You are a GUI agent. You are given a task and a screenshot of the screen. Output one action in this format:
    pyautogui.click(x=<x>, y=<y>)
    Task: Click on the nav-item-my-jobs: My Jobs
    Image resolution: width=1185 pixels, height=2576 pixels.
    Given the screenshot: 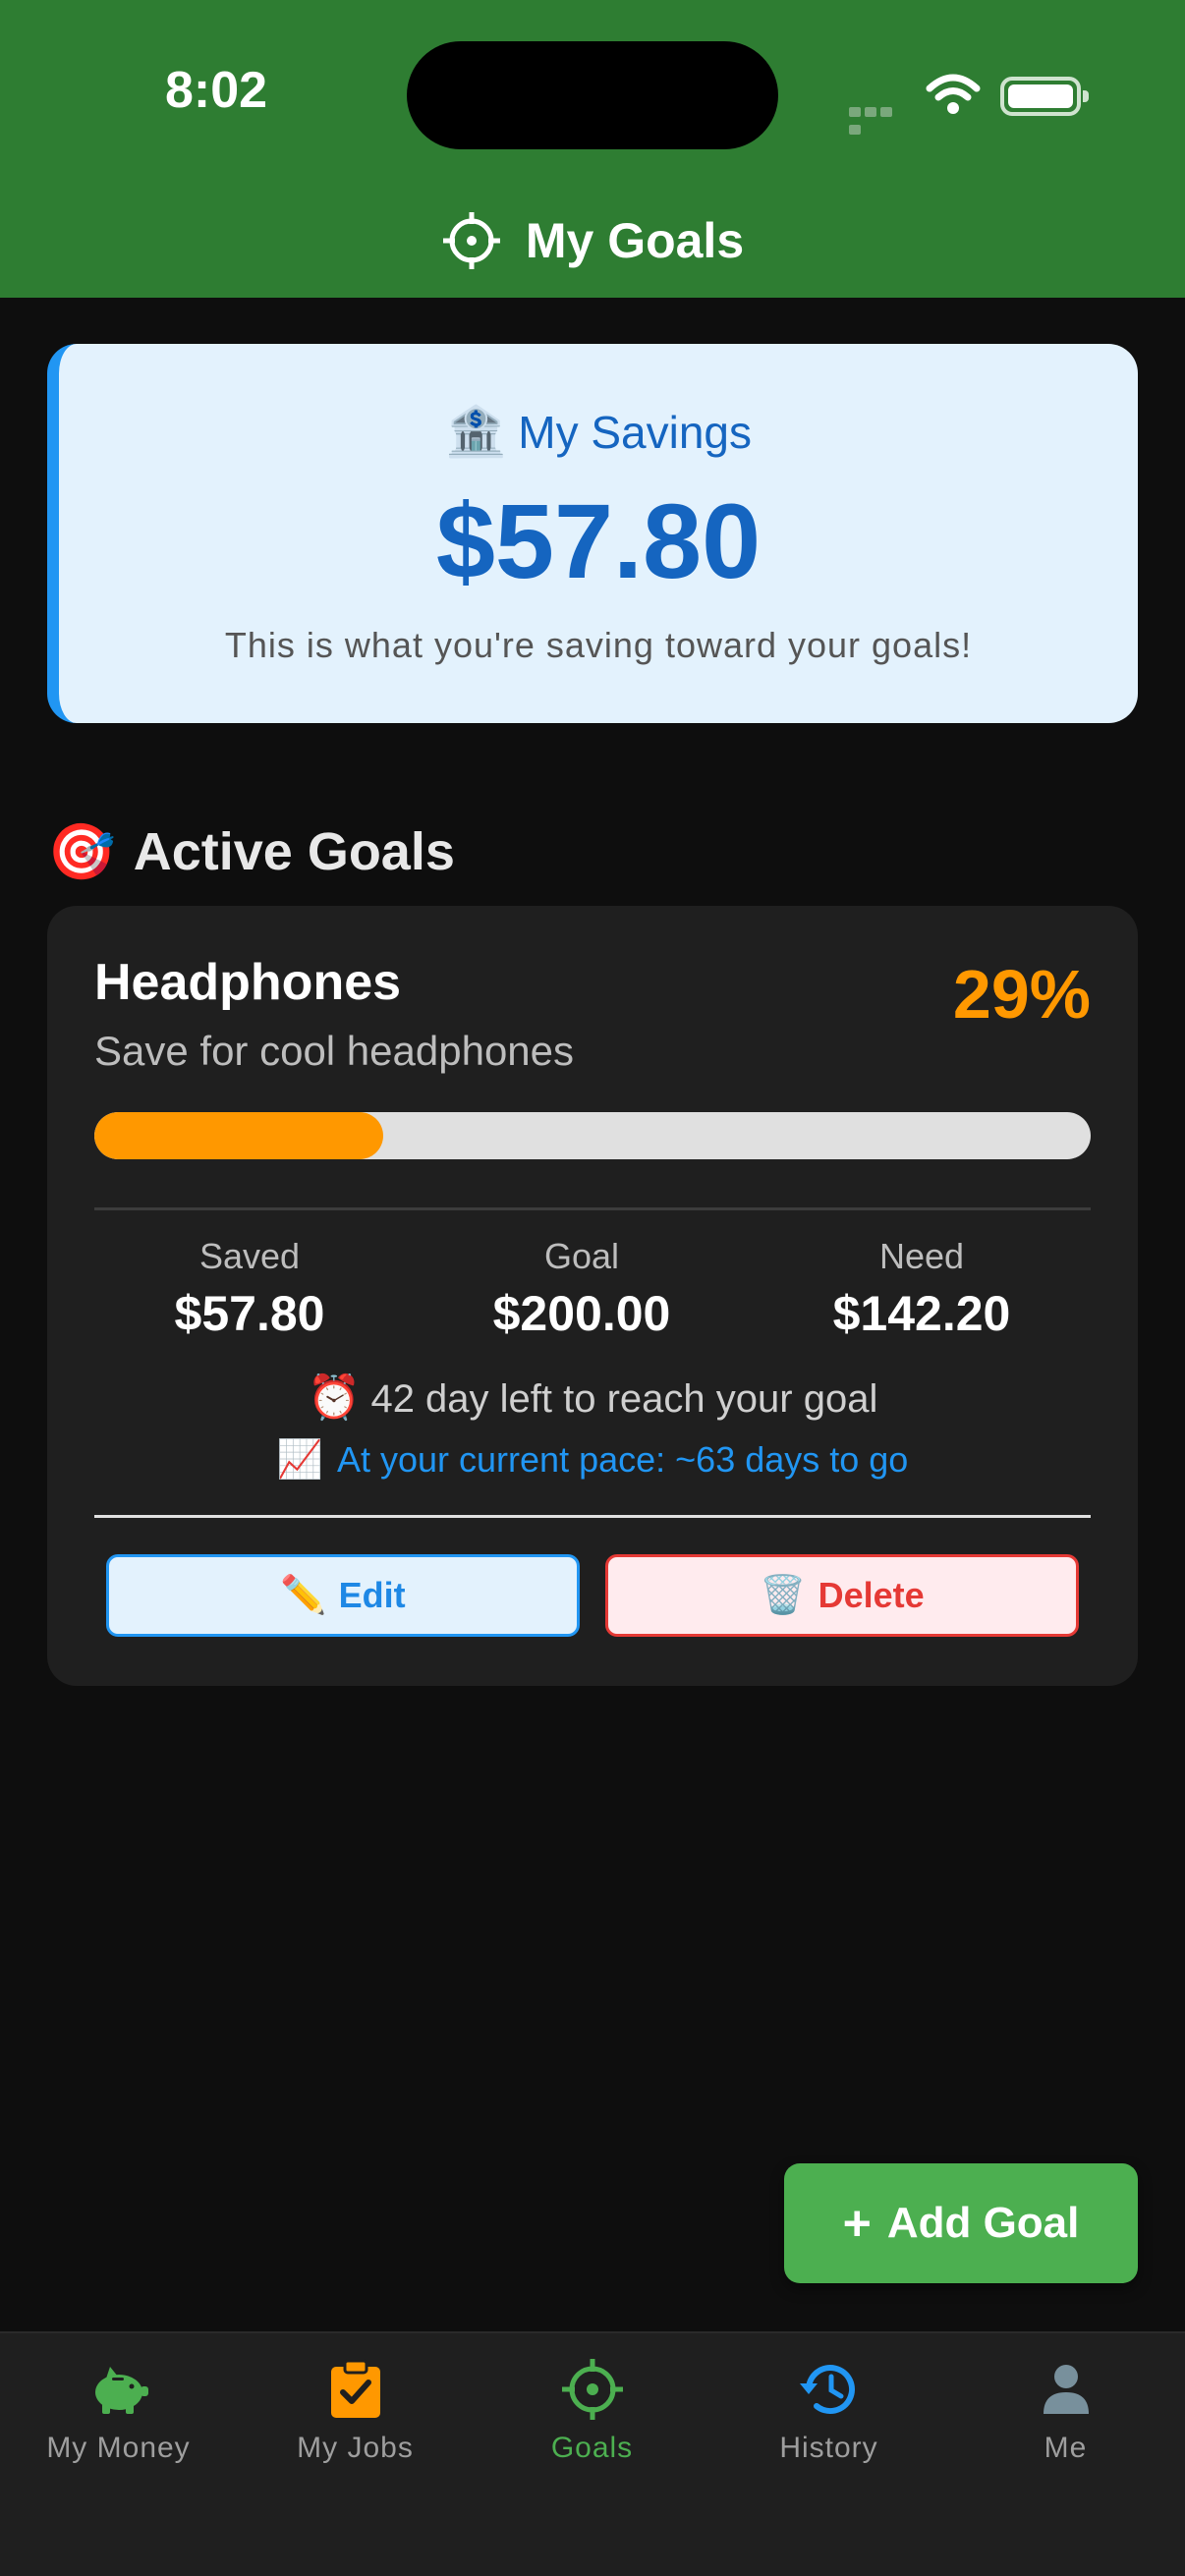 What is the action you would take?
    pyautogui.click(x=355, y=2411)
    